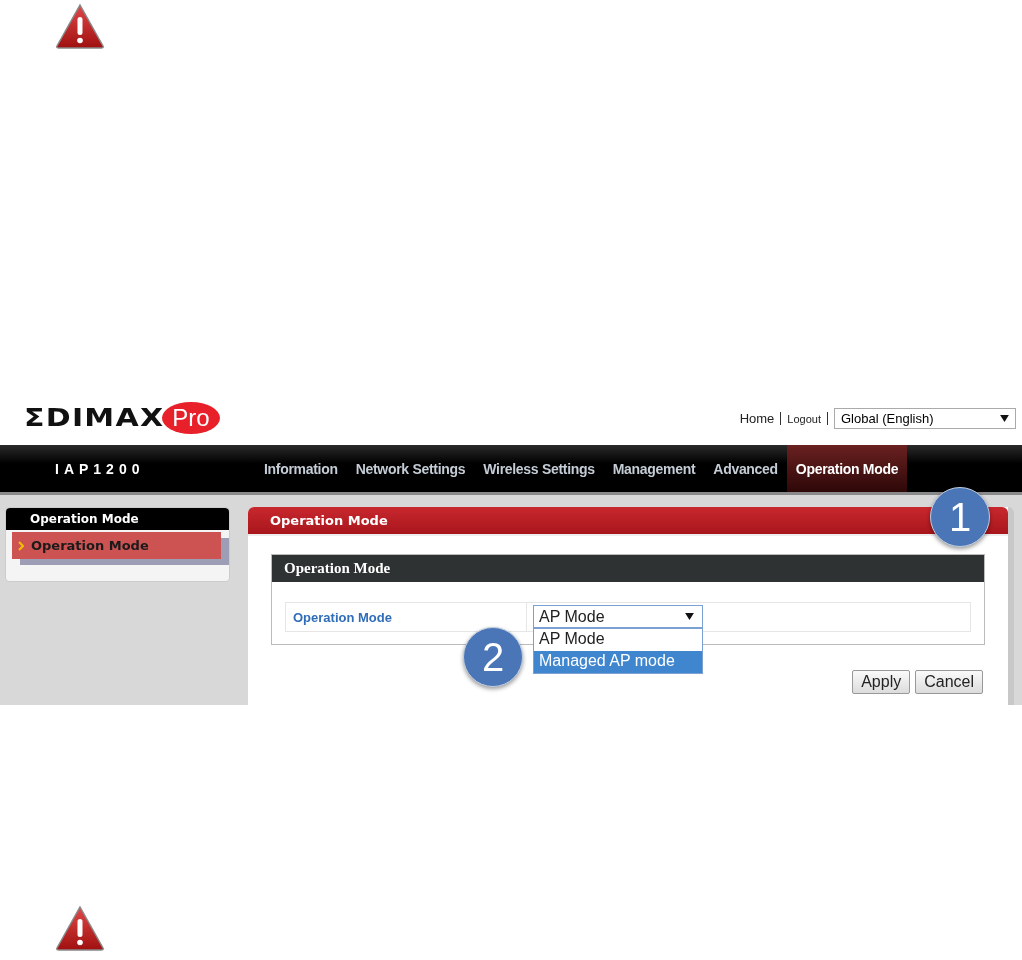 The image size is (1022, 960). What do you see at coordinates (628, 568) in the screenshot?
I see `section-title: Operation Mode` at bounding box center [628, 568].